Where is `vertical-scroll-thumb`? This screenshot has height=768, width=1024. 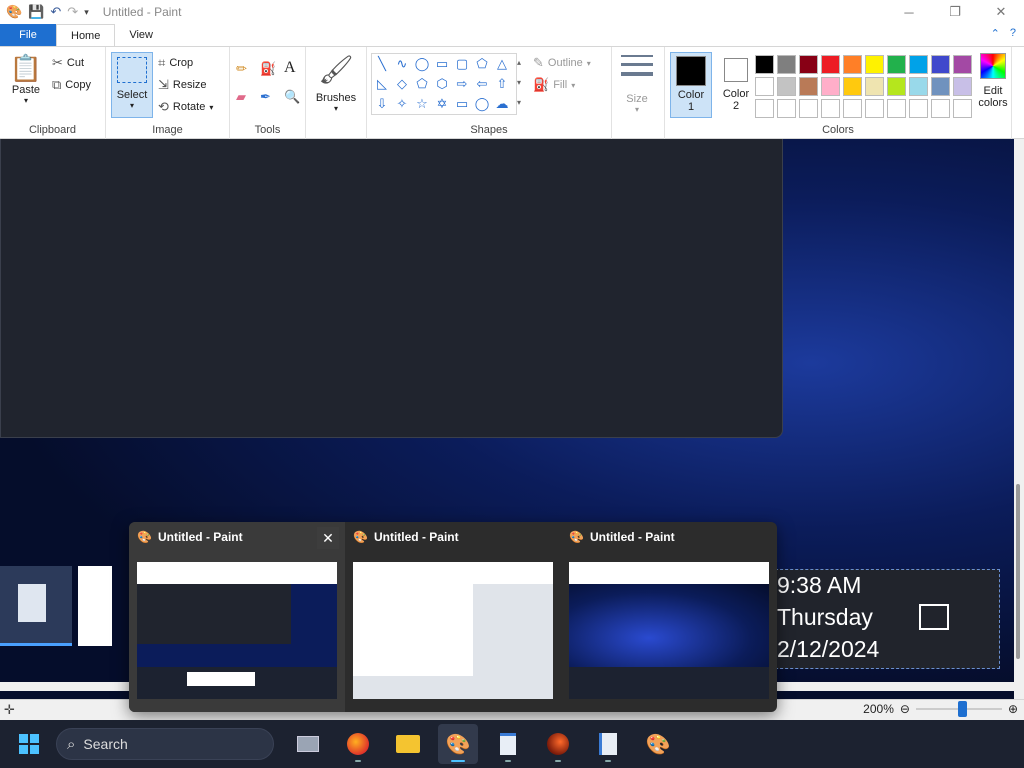 vertical-scroll-thumb is located at coordinates (1018, 571).